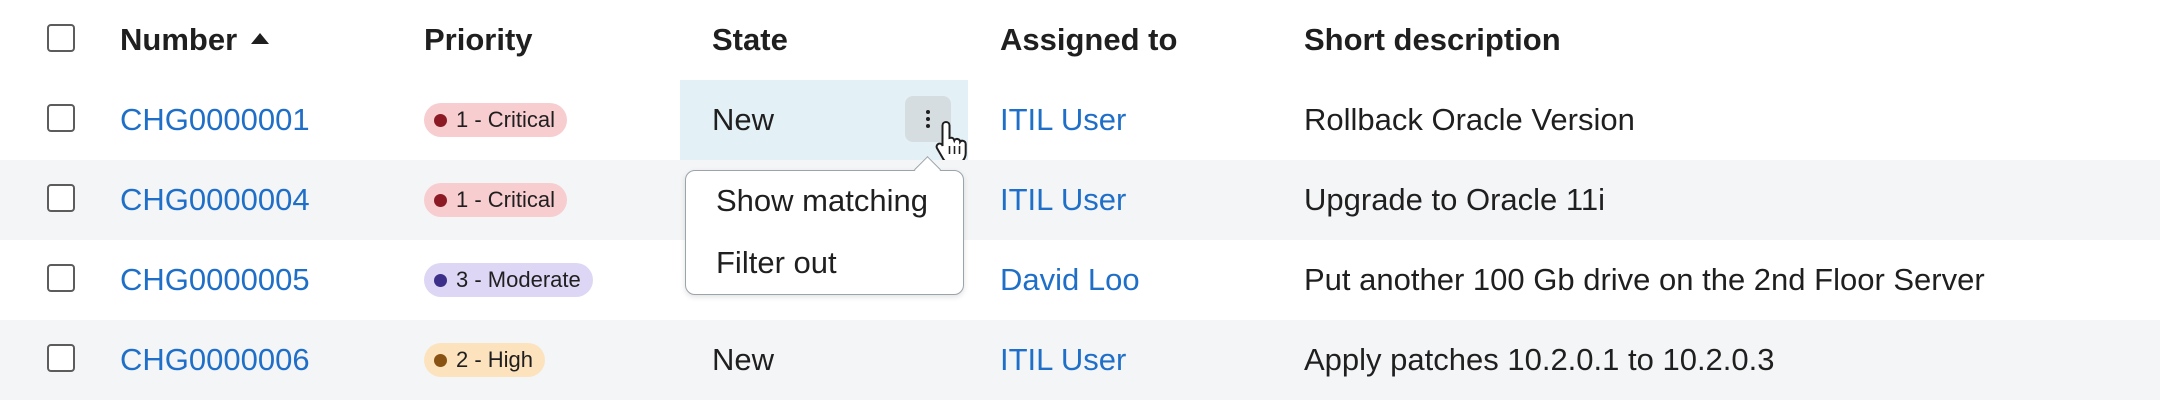 The height and width of the screenshot is (400, 2160). What do you see at coordinates (824, 232) in the screenshot?
I see `cell-context-menu: Show matching Filter out` at bounding box center [824, 232].